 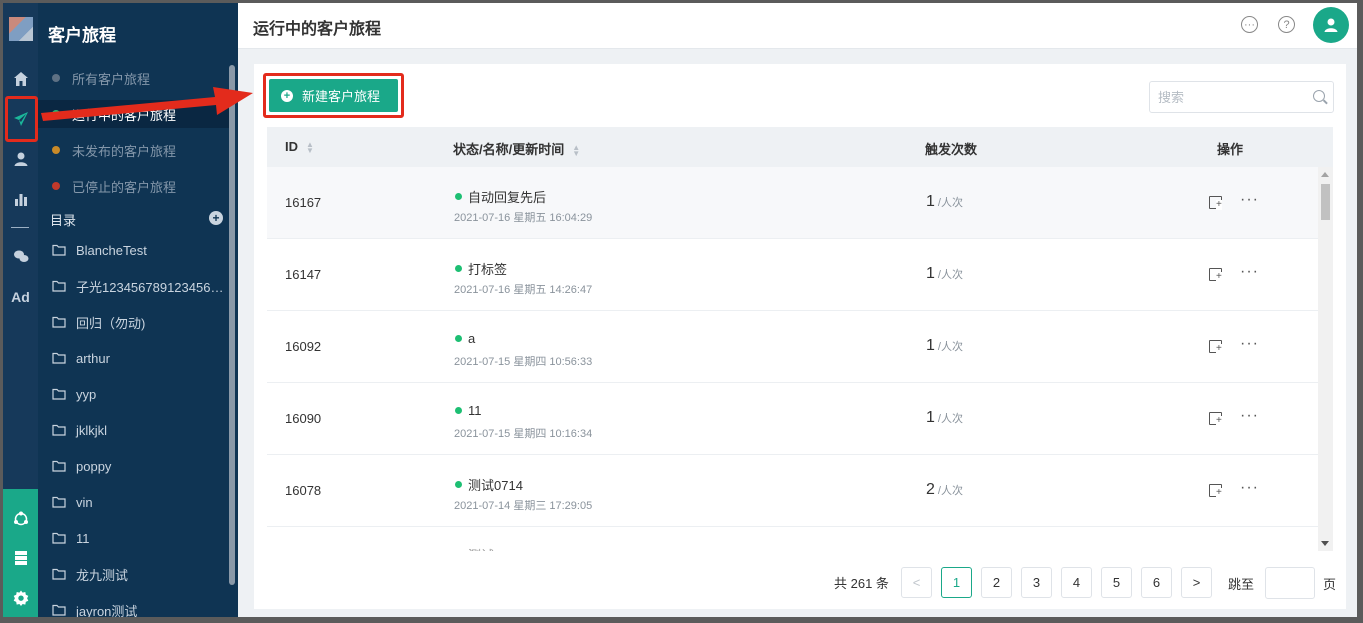 What do you see at coordinates (1325, 543) in the screenshot?
I see `scroll-down-arrow-icon` at bounding box center [1325, 543].